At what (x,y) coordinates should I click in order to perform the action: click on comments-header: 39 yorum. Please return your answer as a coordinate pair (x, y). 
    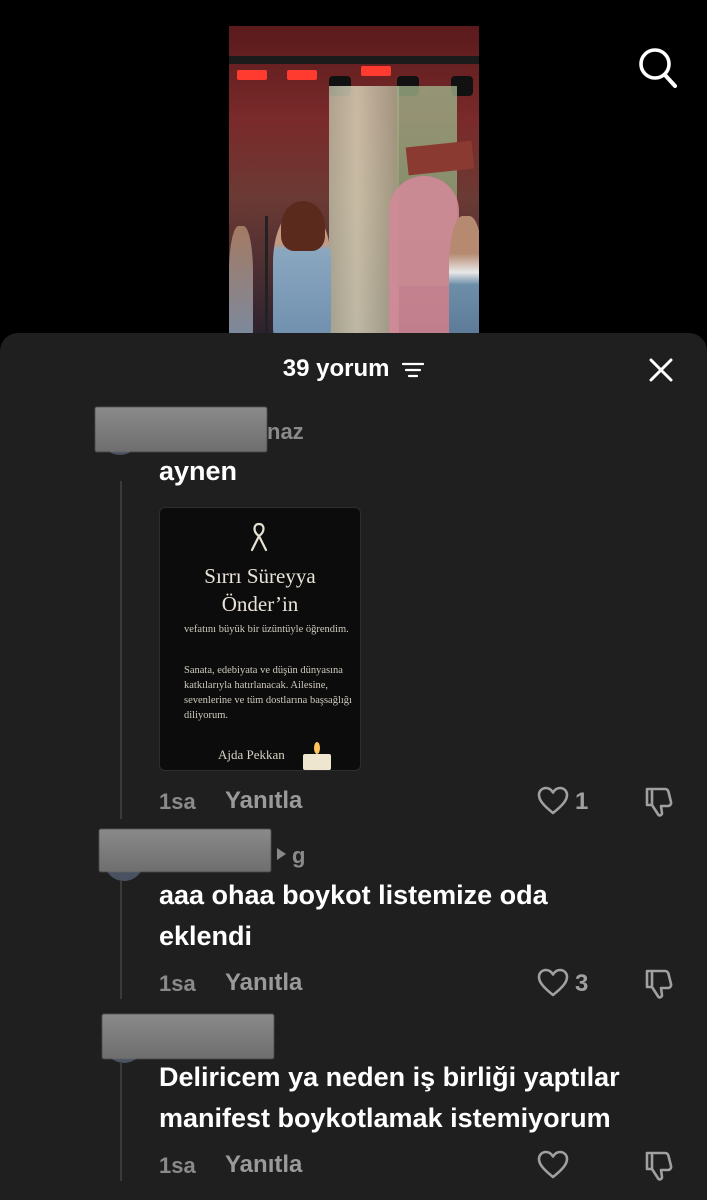
    Looking at the image, I should click on (353, 369).